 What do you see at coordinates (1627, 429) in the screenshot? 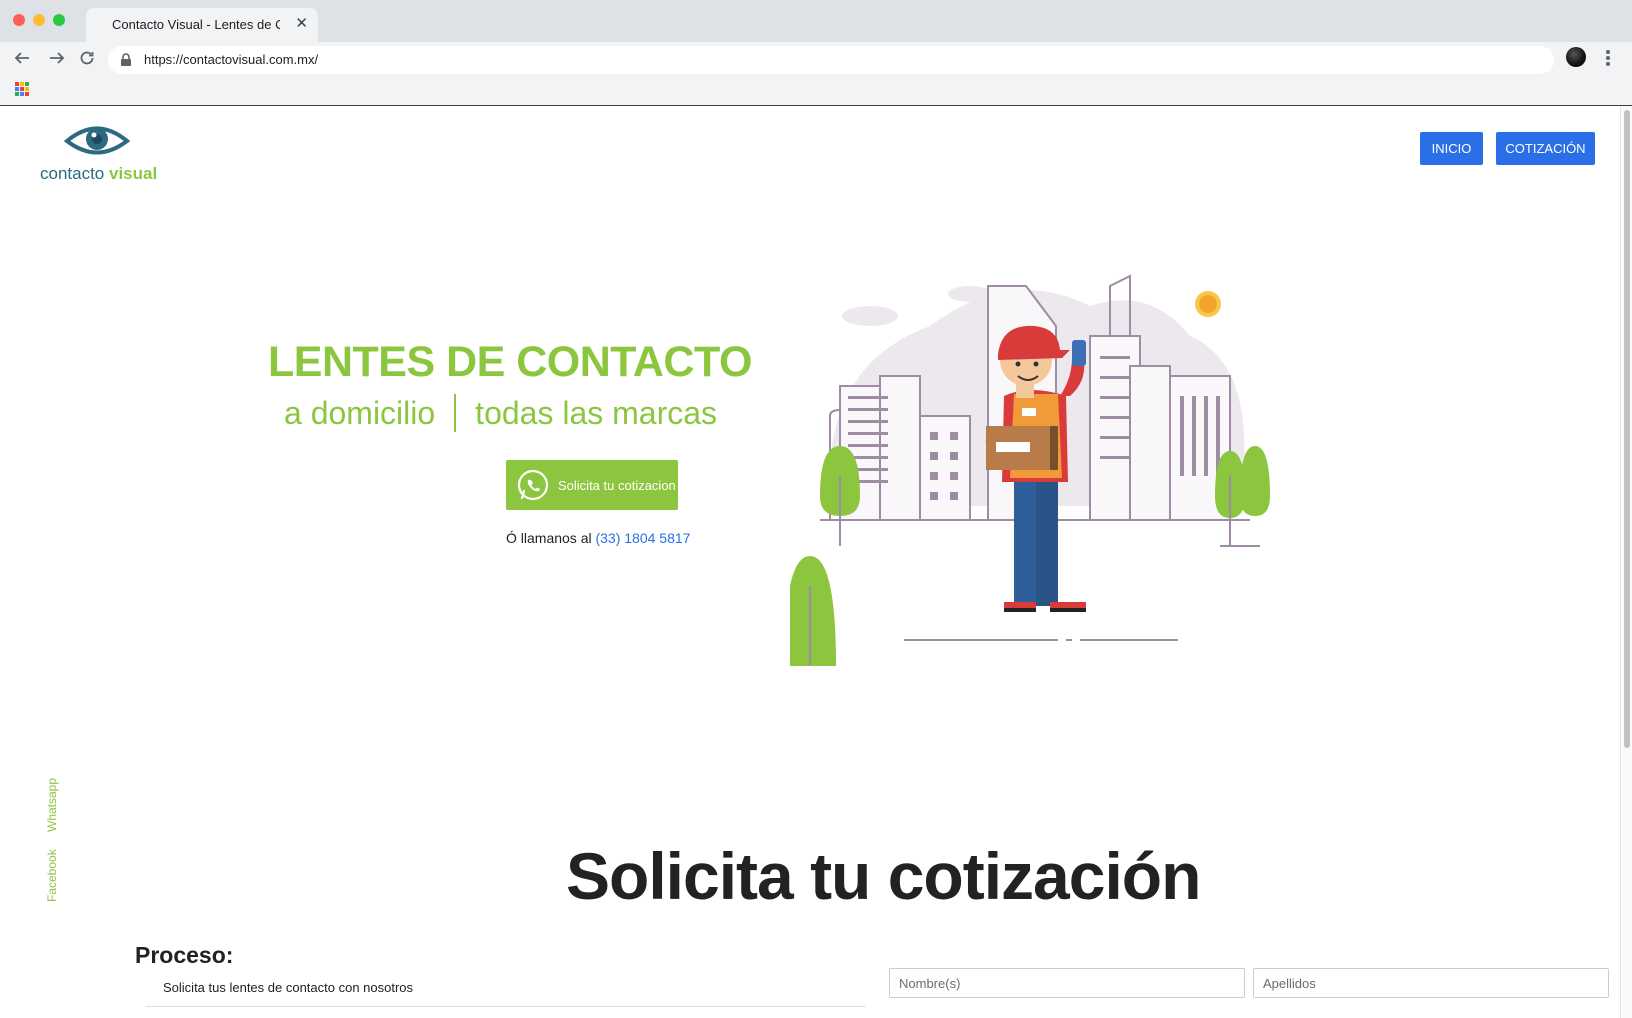
I see `scrollbar-thumb` at bounding box center [1627, 429].